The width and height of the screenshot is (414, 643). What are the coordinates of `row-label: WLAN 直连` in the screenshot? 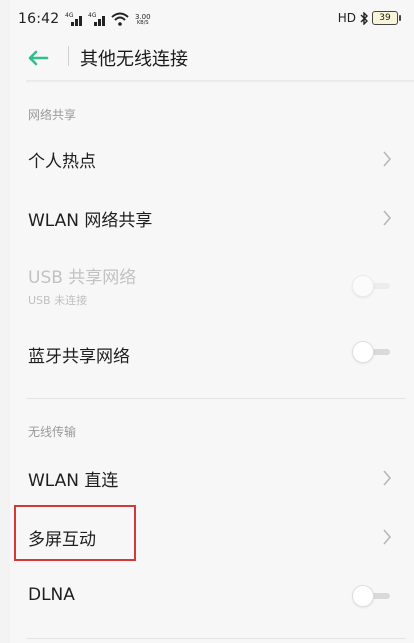 It's located at (73, 481).